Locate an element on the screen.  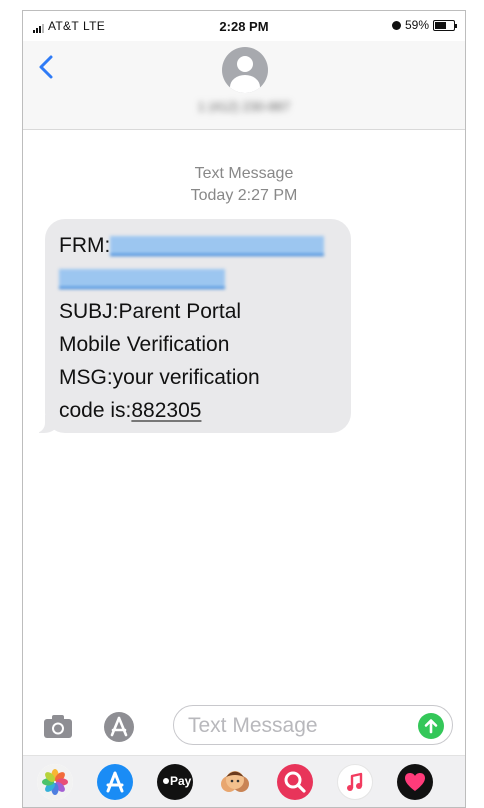
image-search-icon is located at coordinates (295, 782).